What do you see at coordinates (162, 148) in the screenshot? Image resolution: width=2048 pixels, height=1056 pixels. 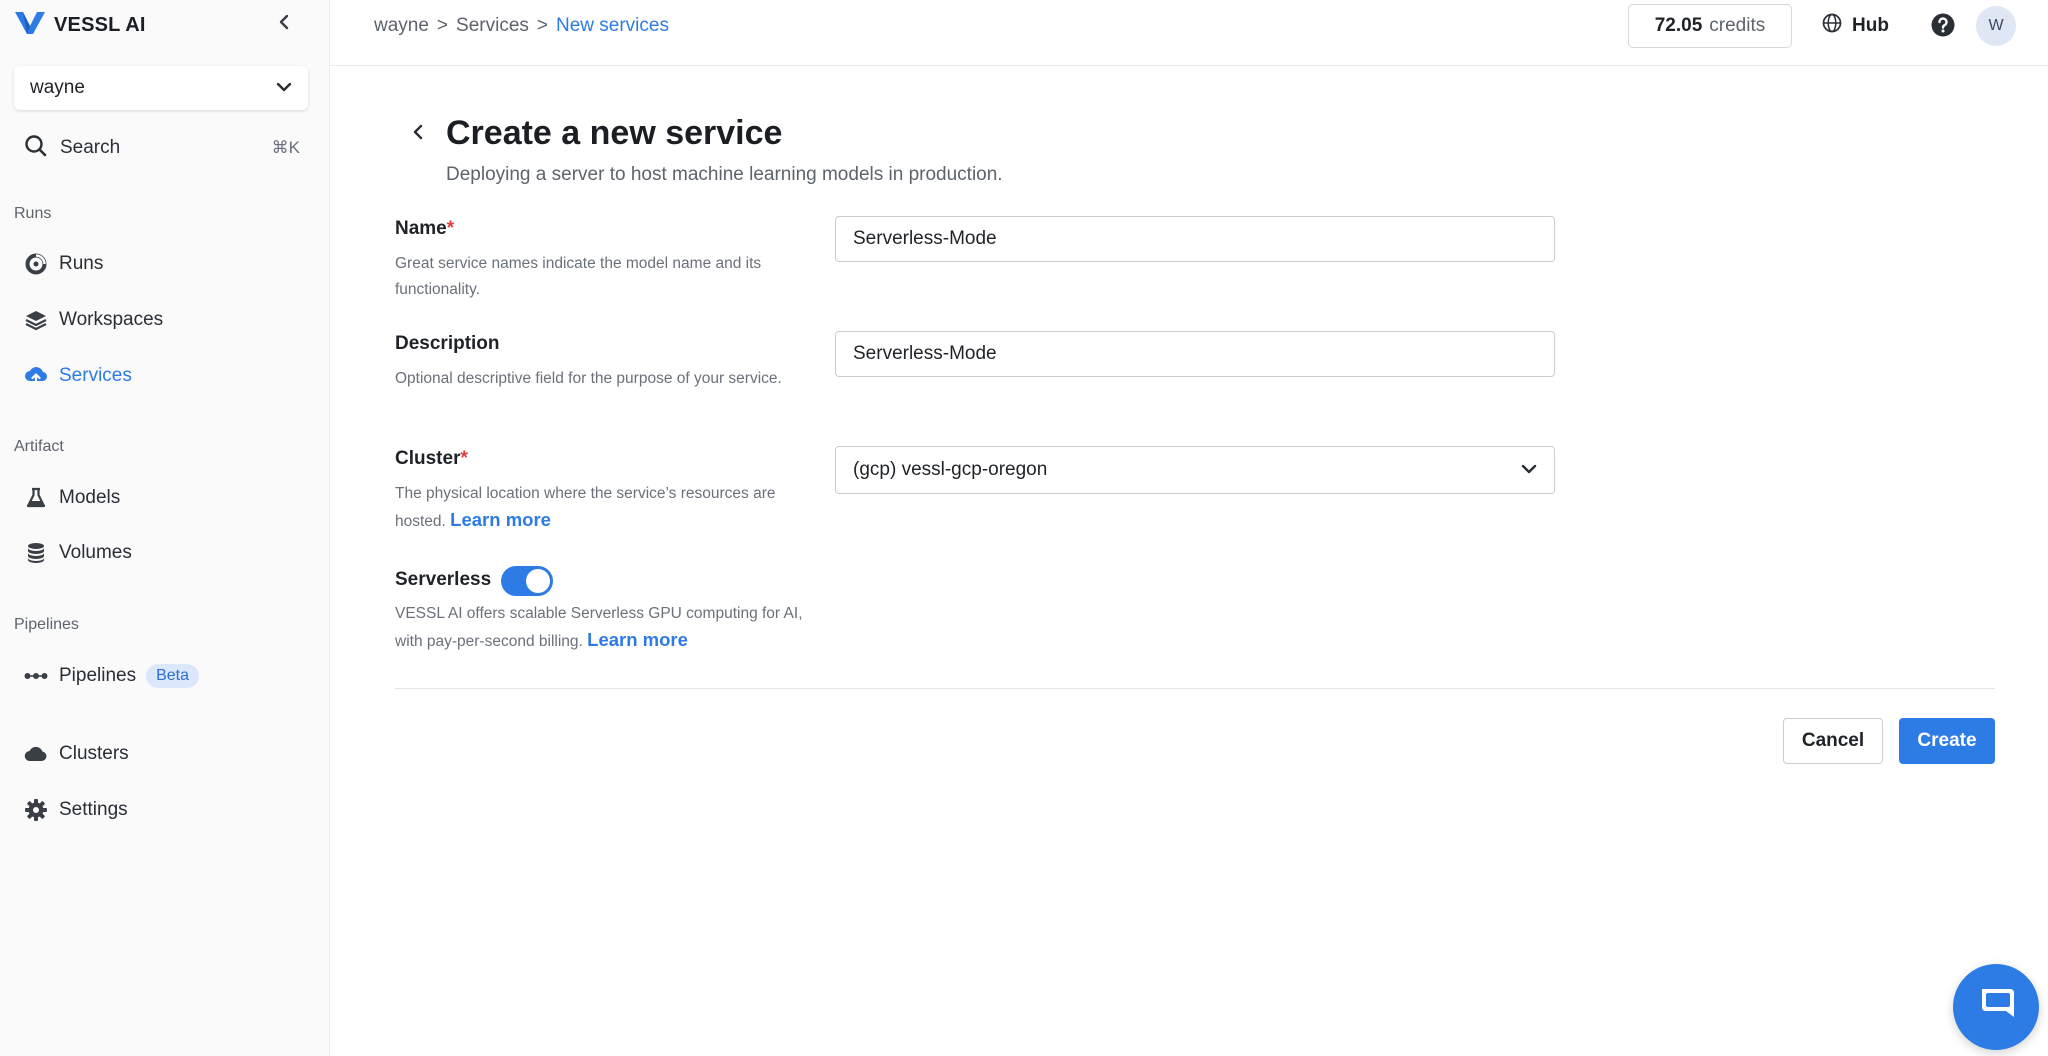 I see `sidebar-search: Search ⌘K` at bounding box center [162, 148].